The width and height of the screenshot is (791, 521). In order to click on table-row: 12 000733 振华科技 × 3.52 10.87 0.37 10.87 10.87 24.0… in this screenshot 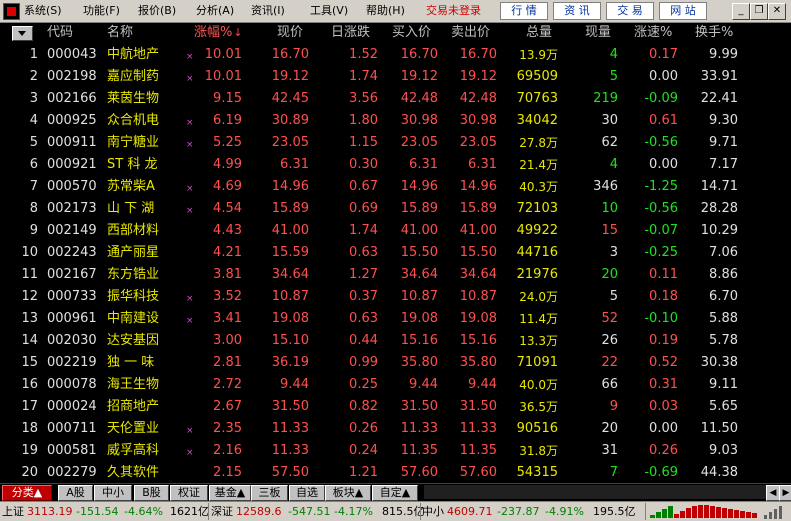, I will do `click(395, 297)`.